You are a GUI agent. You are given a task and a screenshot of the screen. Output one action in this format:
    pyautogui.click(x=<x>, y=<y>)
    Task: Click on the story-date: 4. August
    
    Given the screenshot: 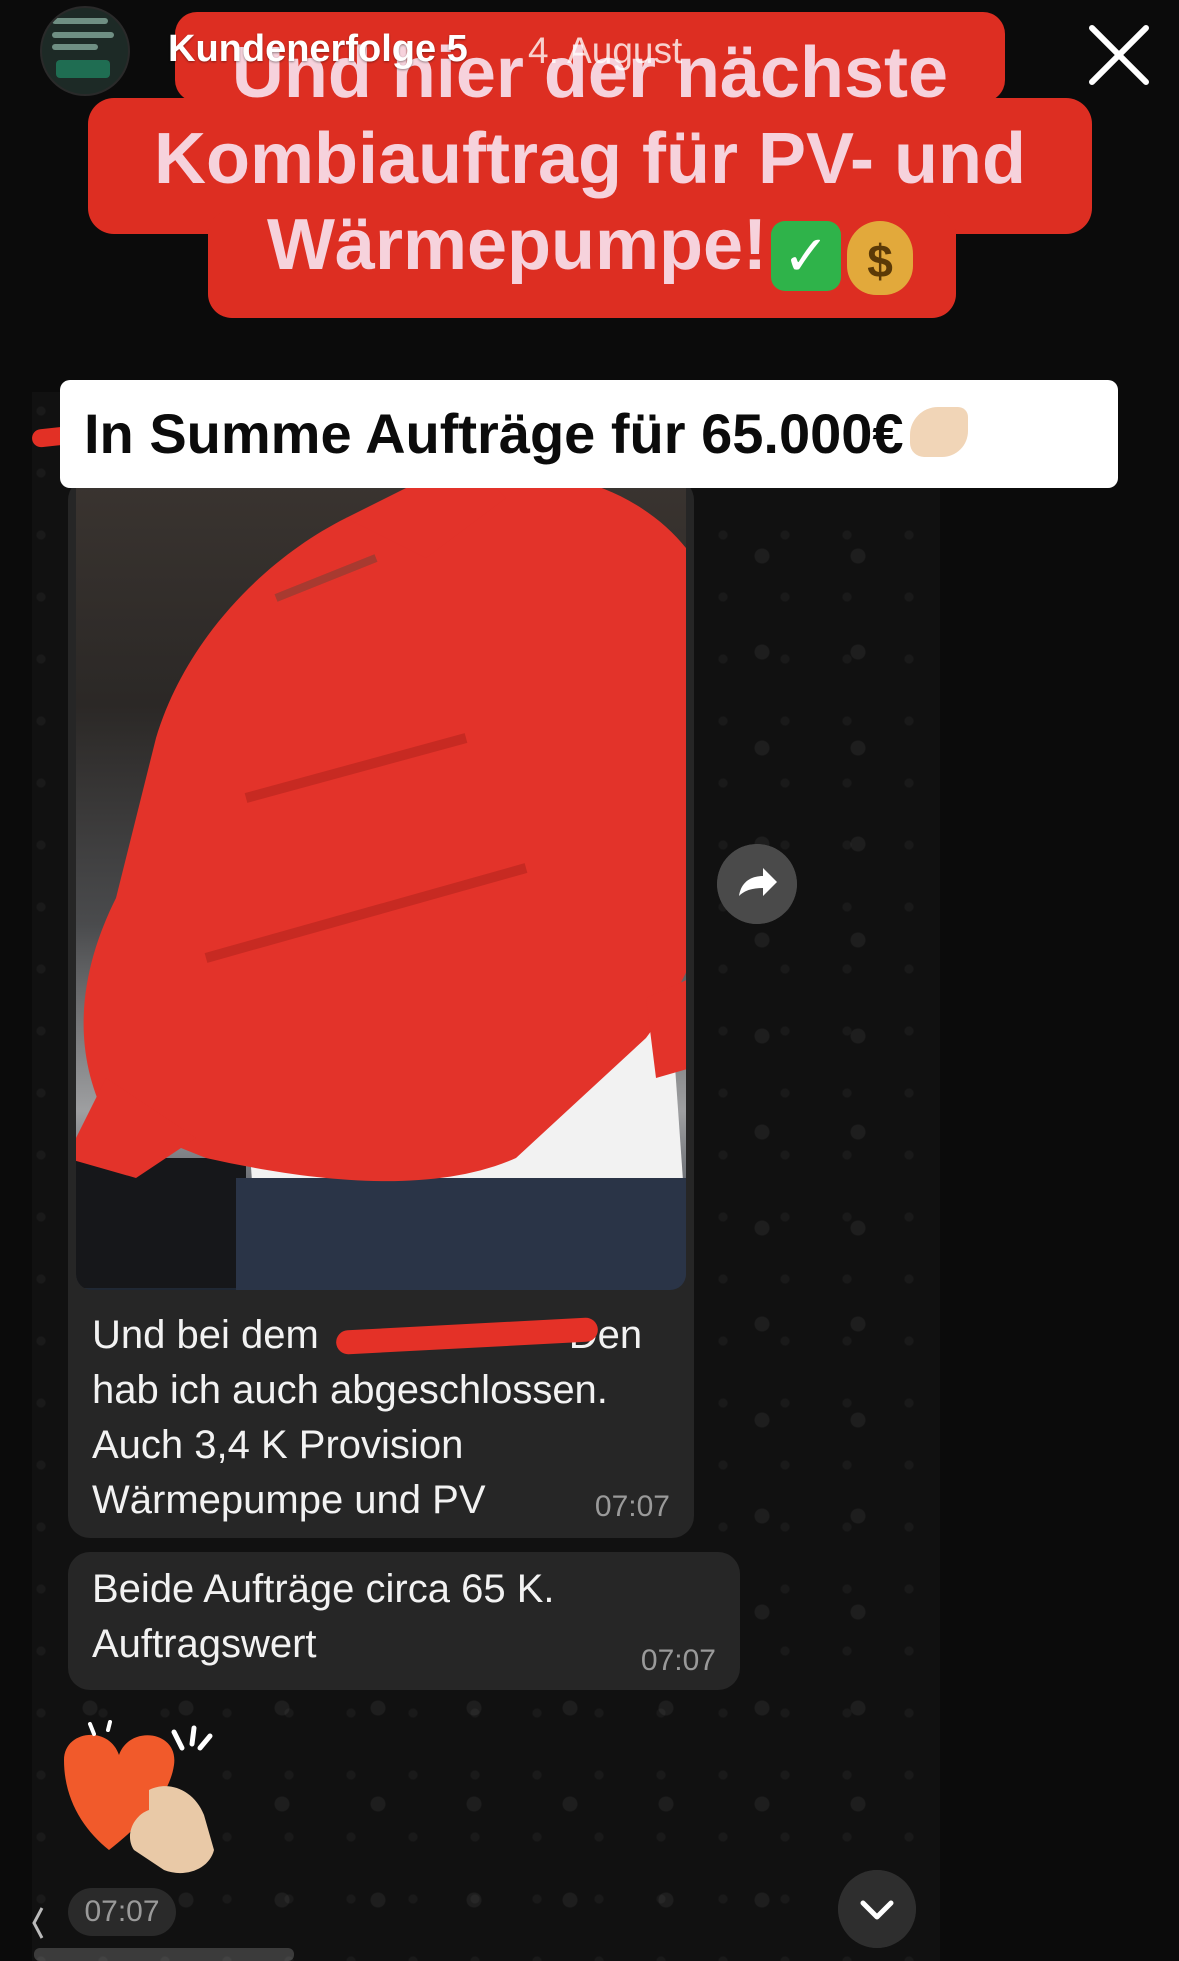 What is the action you would take?
    pyautogui.click(x=605, y=50)
    